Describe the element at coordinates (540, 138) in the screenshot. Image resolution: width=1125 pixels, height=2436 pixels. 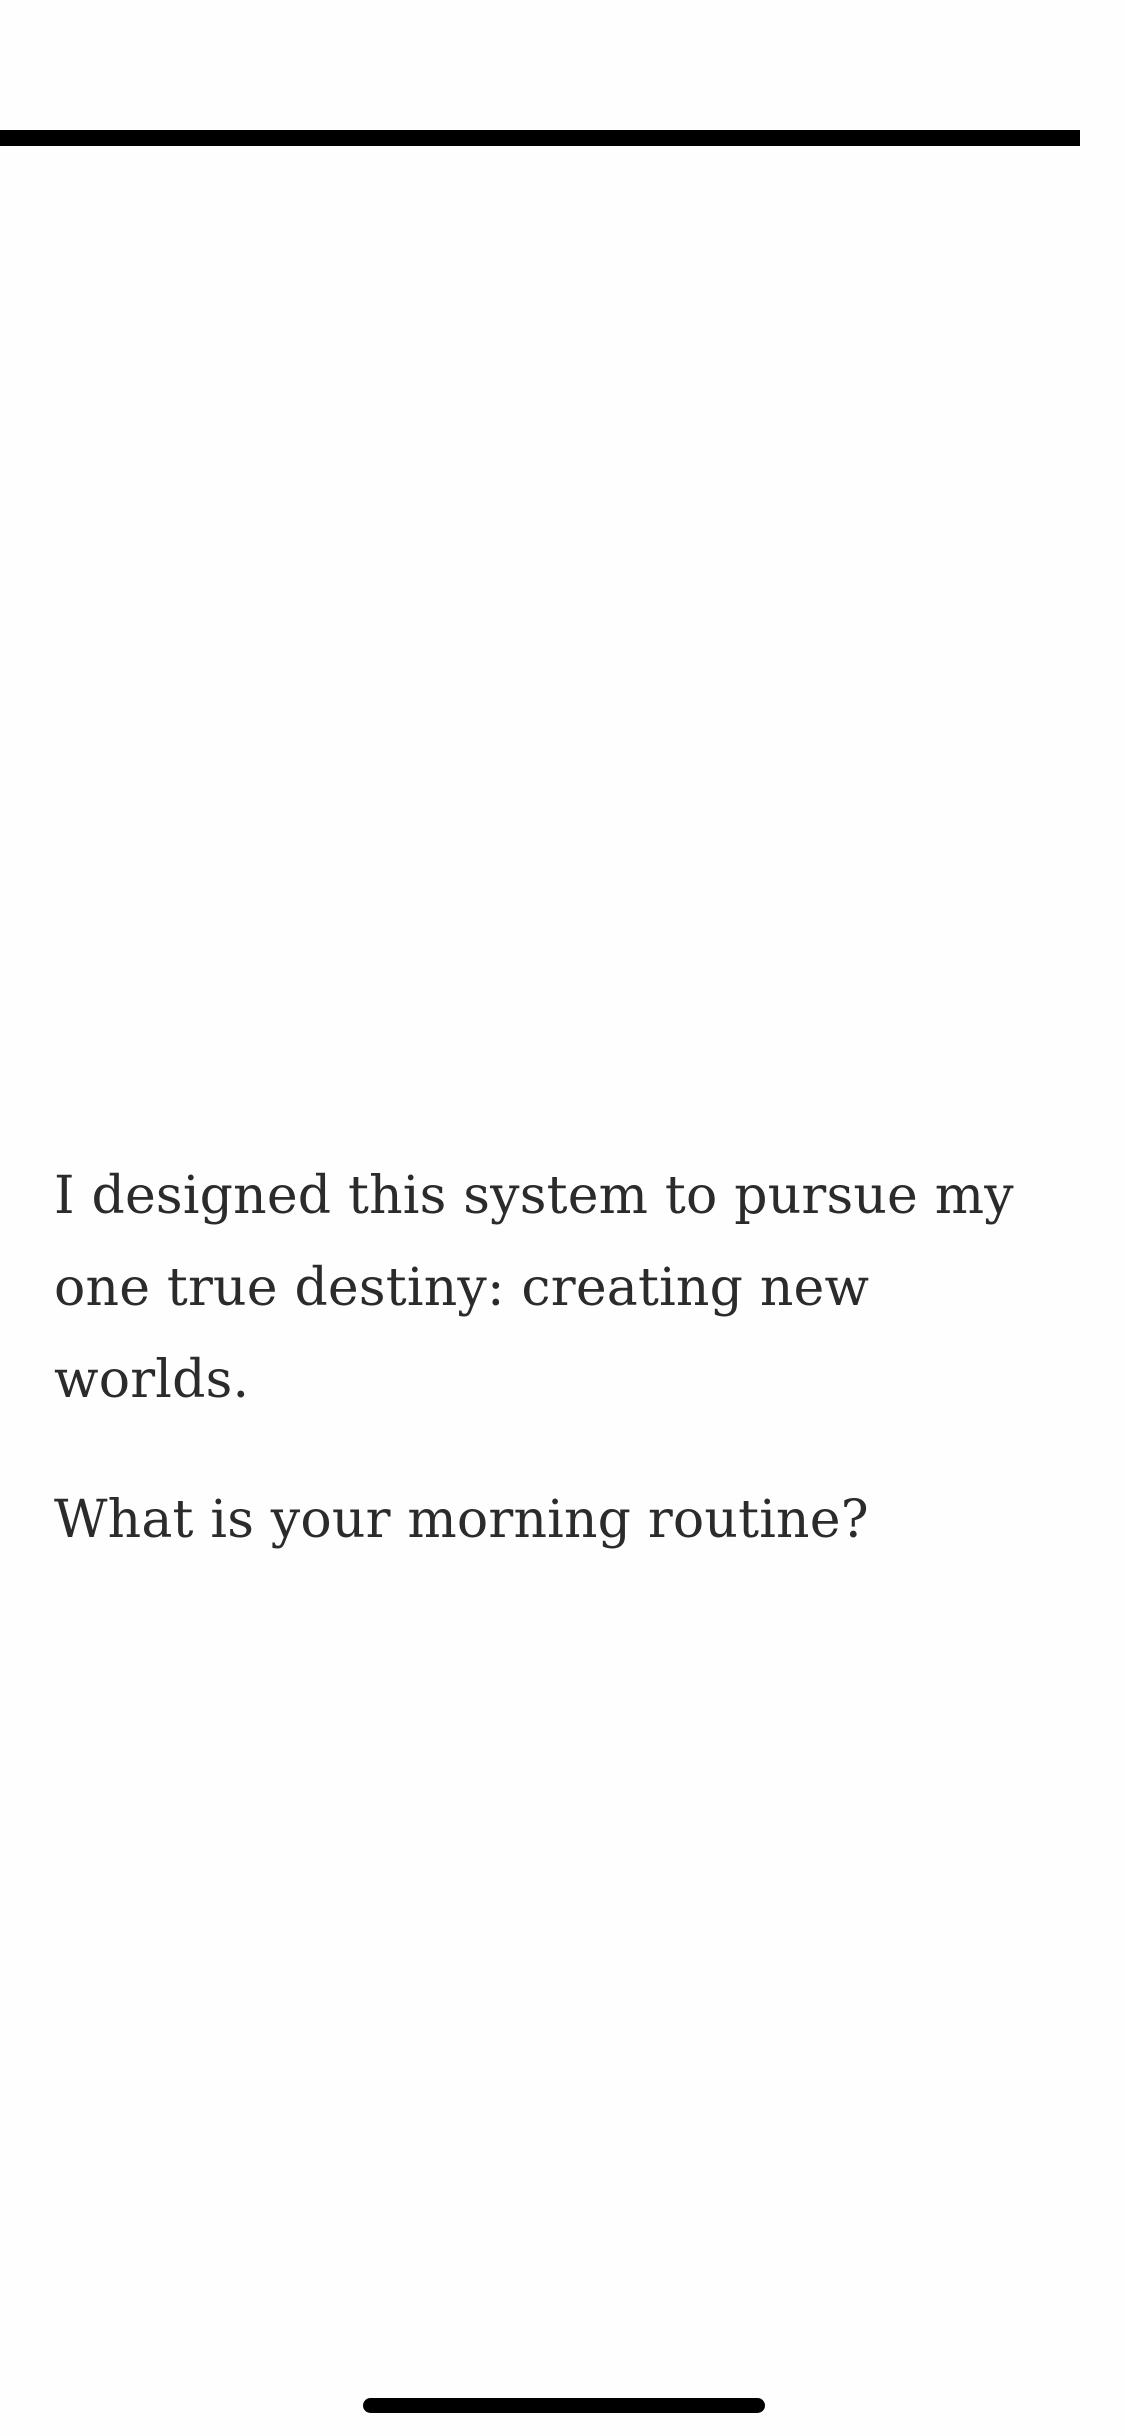
I see `reading-progress-fill` at that location.